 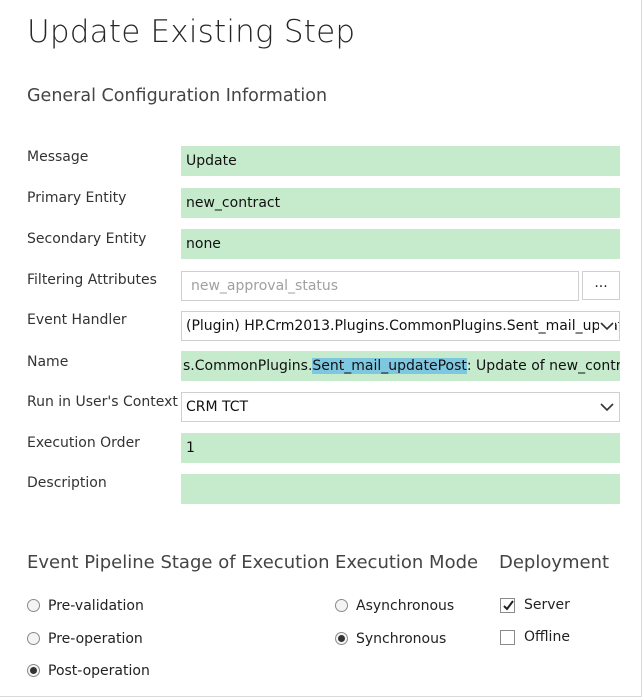 What do you see at coordinates (217, 407) in the screenshot?
I see `run-context-value: CRM TCT` at bounding box center [217, 407].